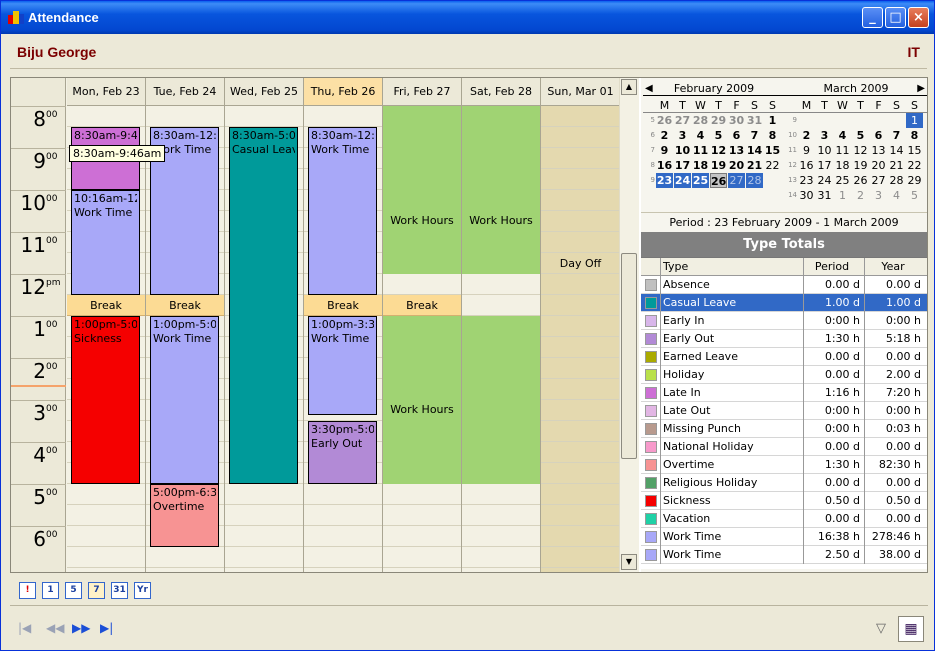 The image size is (935, 651). What do you see at coordinates (682, 180) in the screenshot?
I see `calendar-day: 24` at bounding box center [682, 180].